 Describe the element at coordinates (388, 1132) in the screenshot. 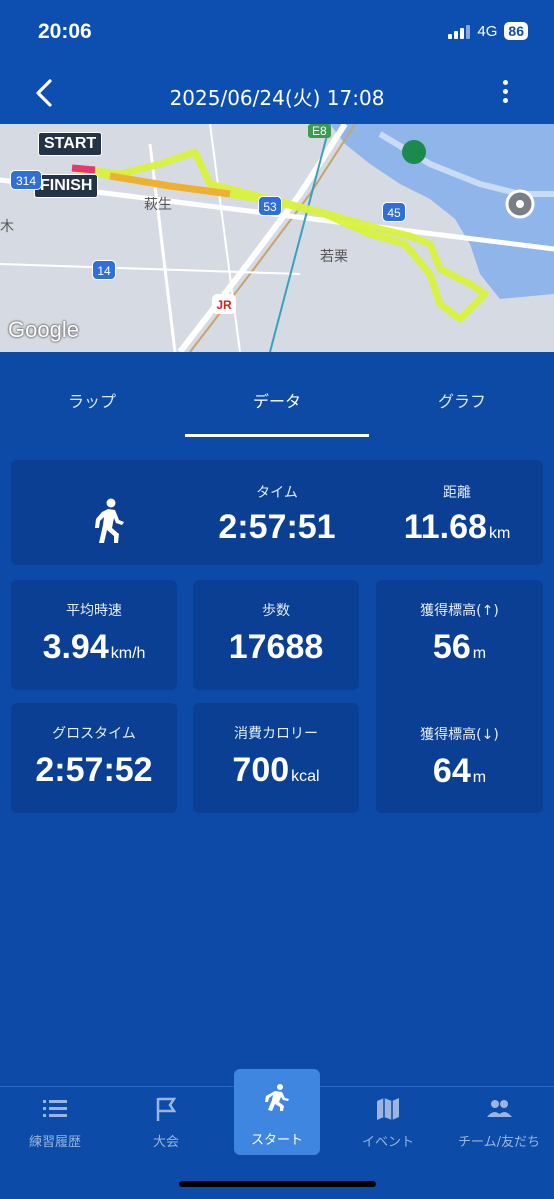

I see `nav-events: イベント` at that location.